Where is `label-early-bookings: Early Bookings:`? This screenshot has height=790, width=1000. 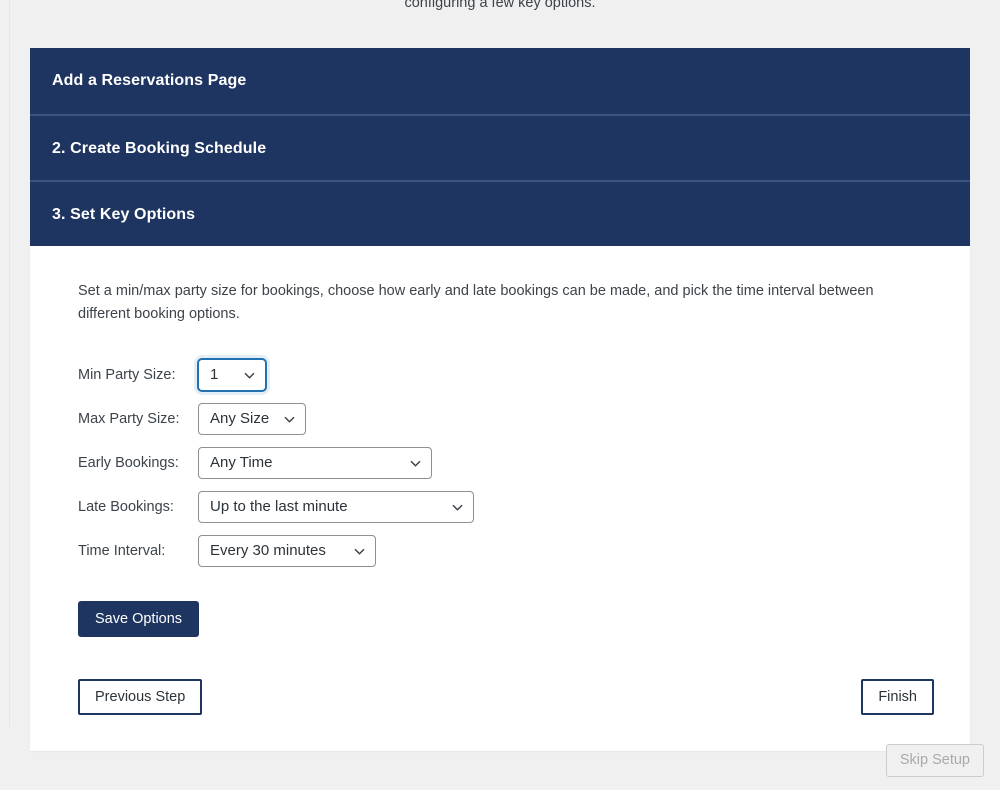 label-early-bookings: Early Bookings: is located at coordinates (128, 462).